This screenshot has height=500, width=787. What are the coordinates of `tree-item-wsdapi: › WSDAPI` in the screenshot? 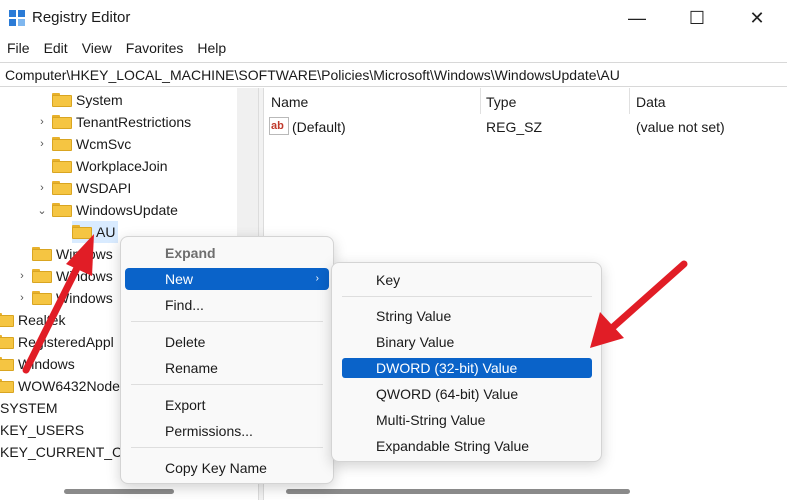 It's located at (83, 188).